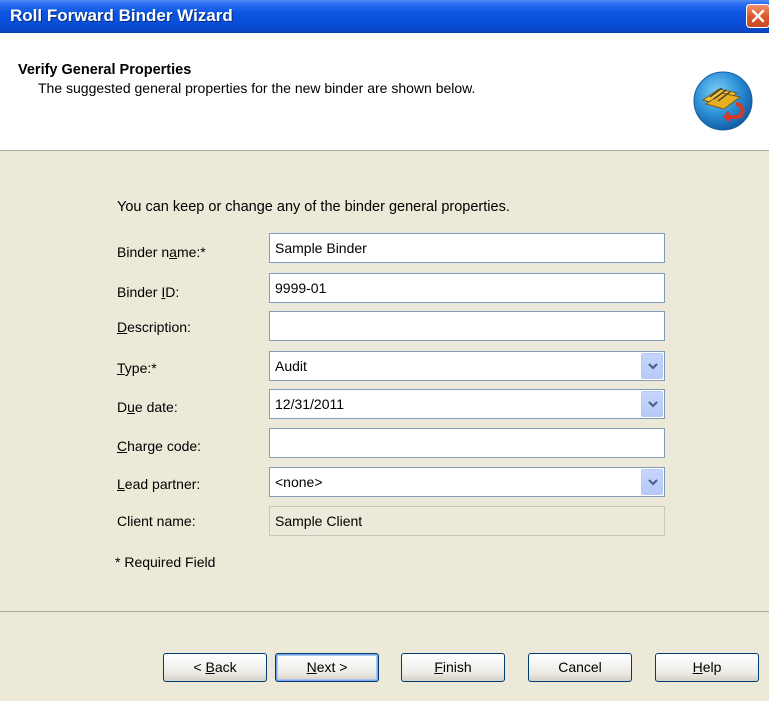 The height and width of the screenshot is (701, 769). I want to click on lead-partner-dropdown-button, so click(652, 482).